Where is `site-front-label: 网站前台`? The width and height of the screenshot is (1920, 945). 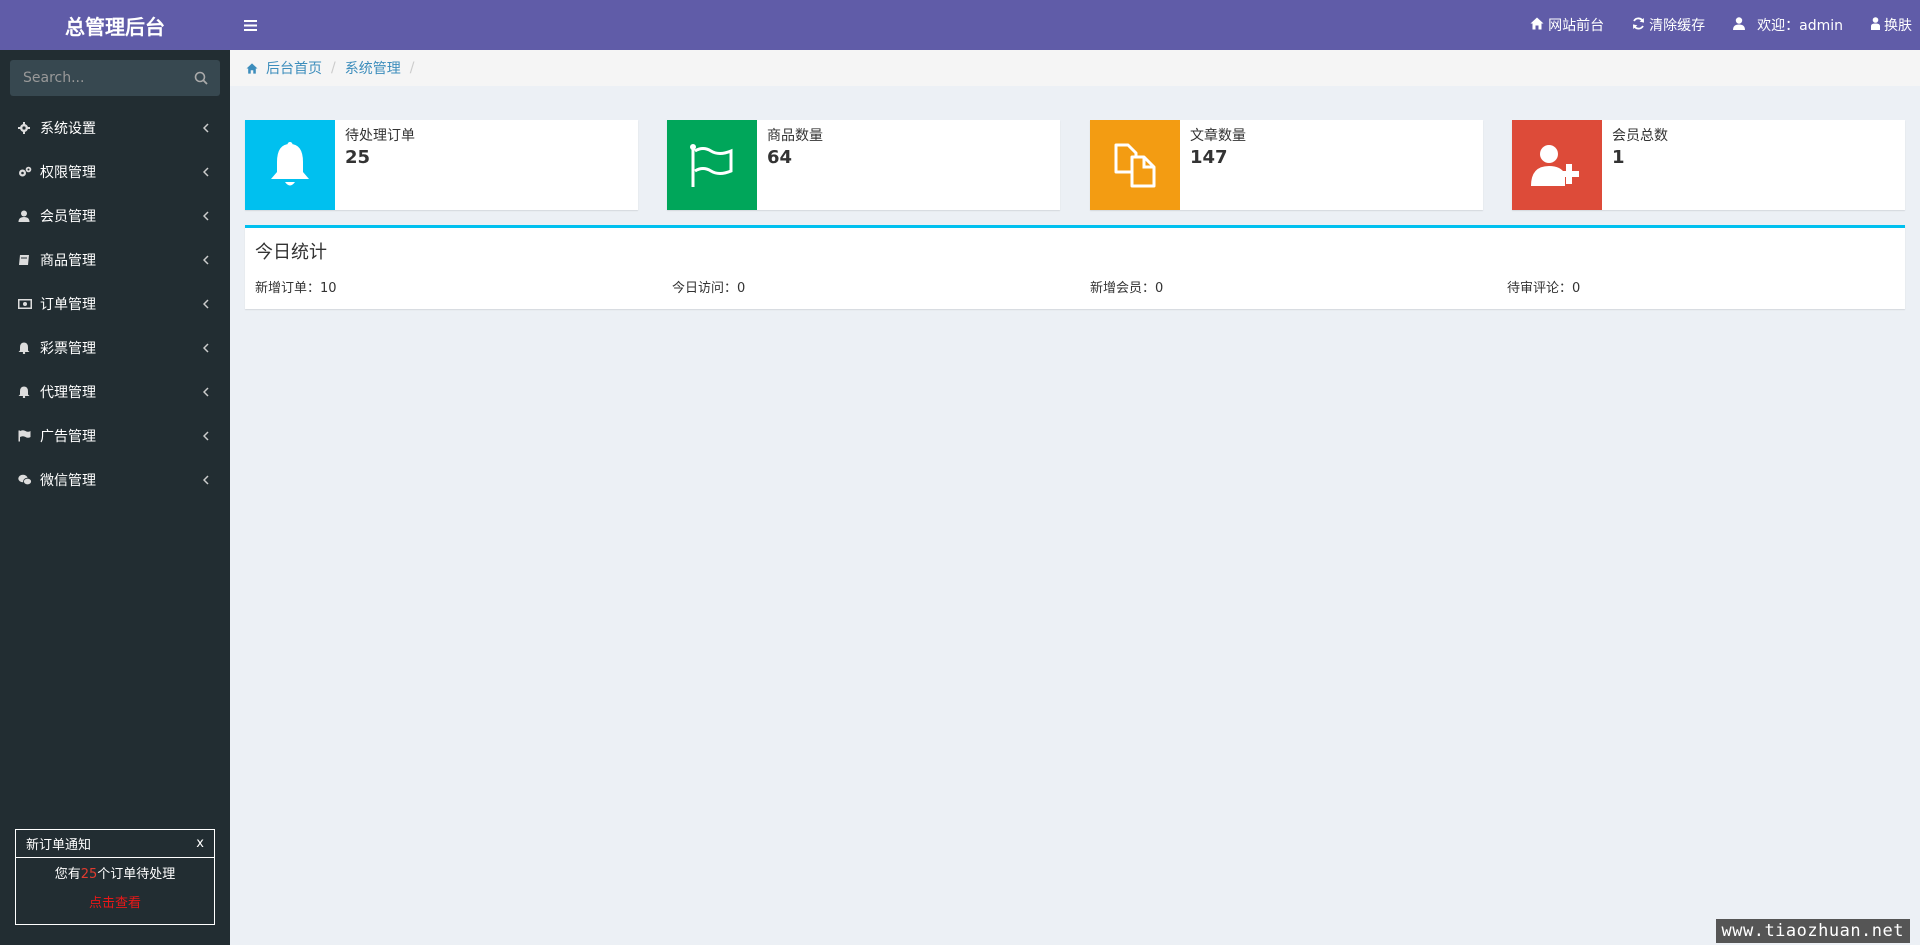 site-front-label: 网站前台 is located at coordinates (1576, 26).